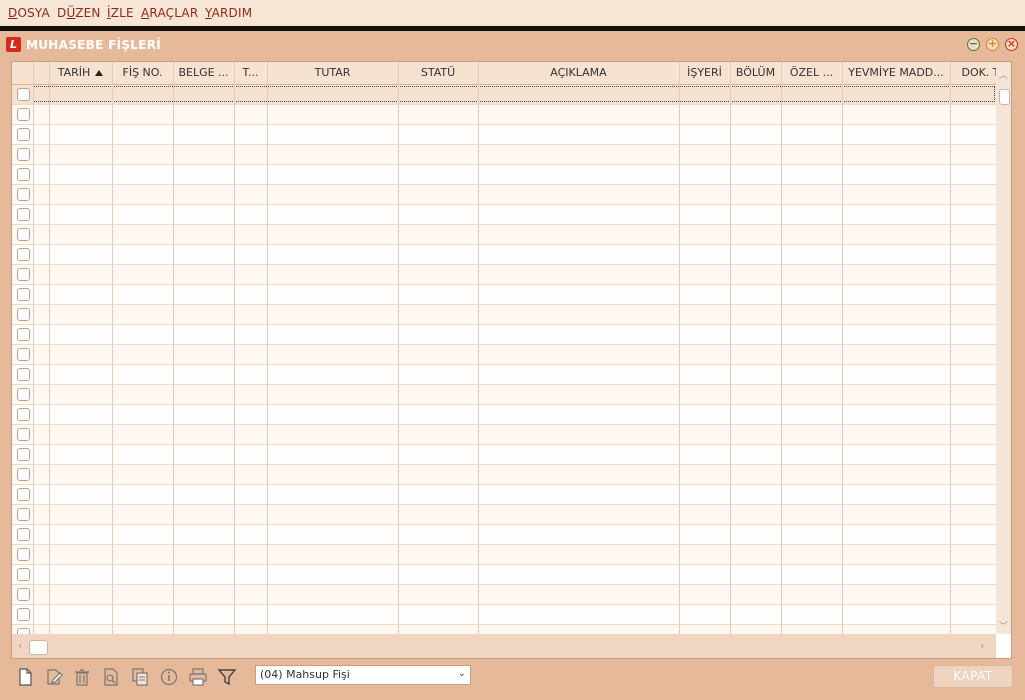 The image size is (1025, 700). I want to click on scroll-right-icon: ›, so click(982, 645).